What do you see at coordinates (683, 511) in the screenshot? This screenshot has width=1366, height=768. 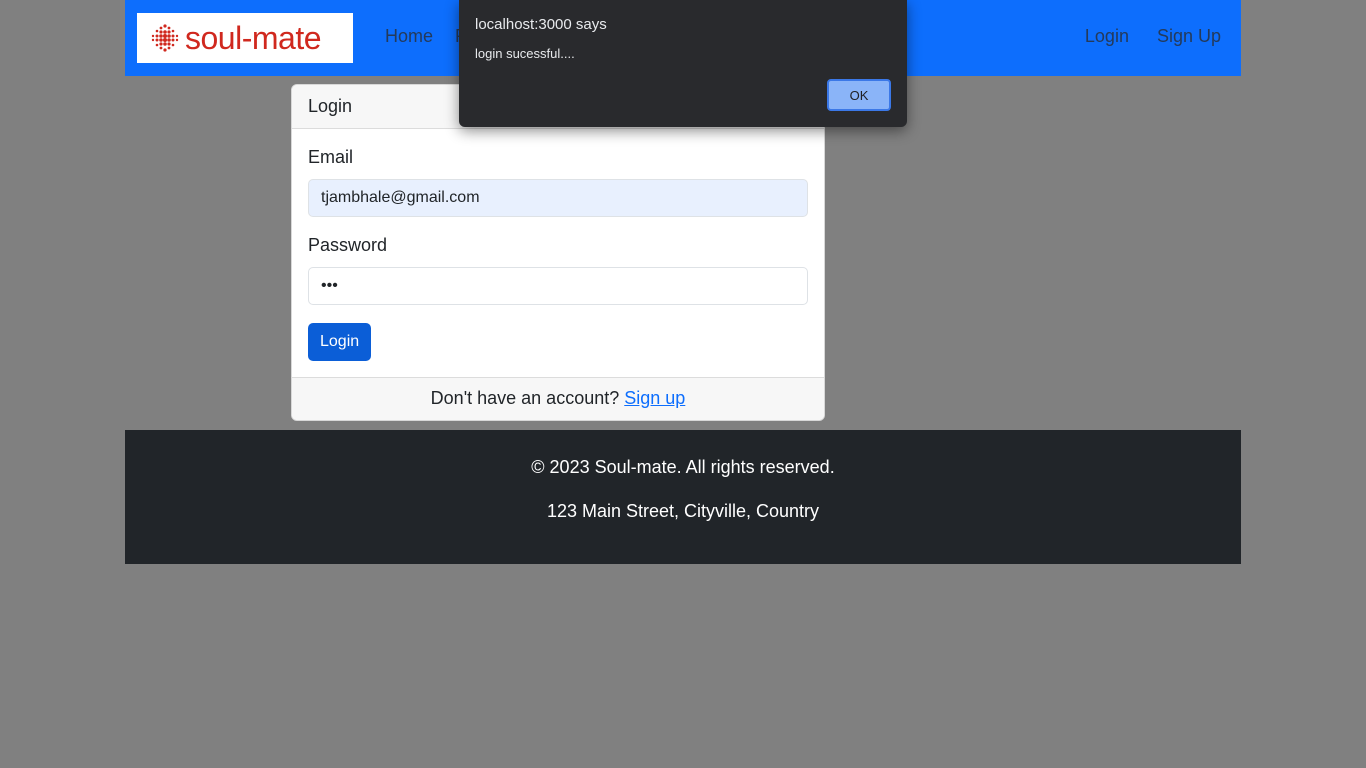 I see `footer-address: 123 Main Street, Cityville, Country` at bounding box center [683, 511].